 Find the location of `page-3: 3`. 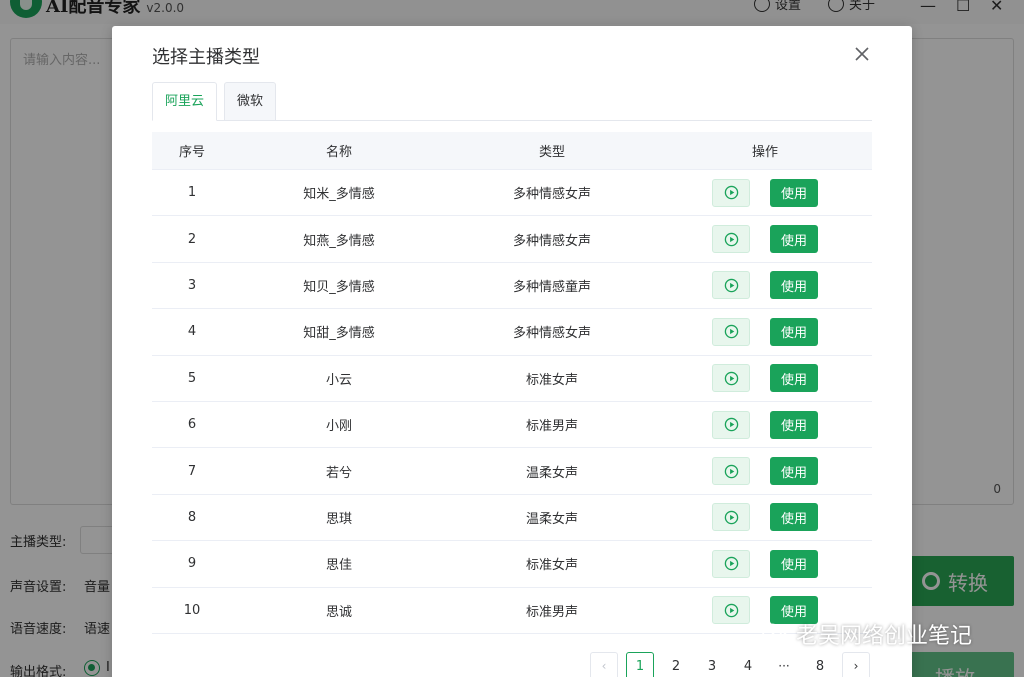

page-3: 3 is located at coordinates (712, 664).